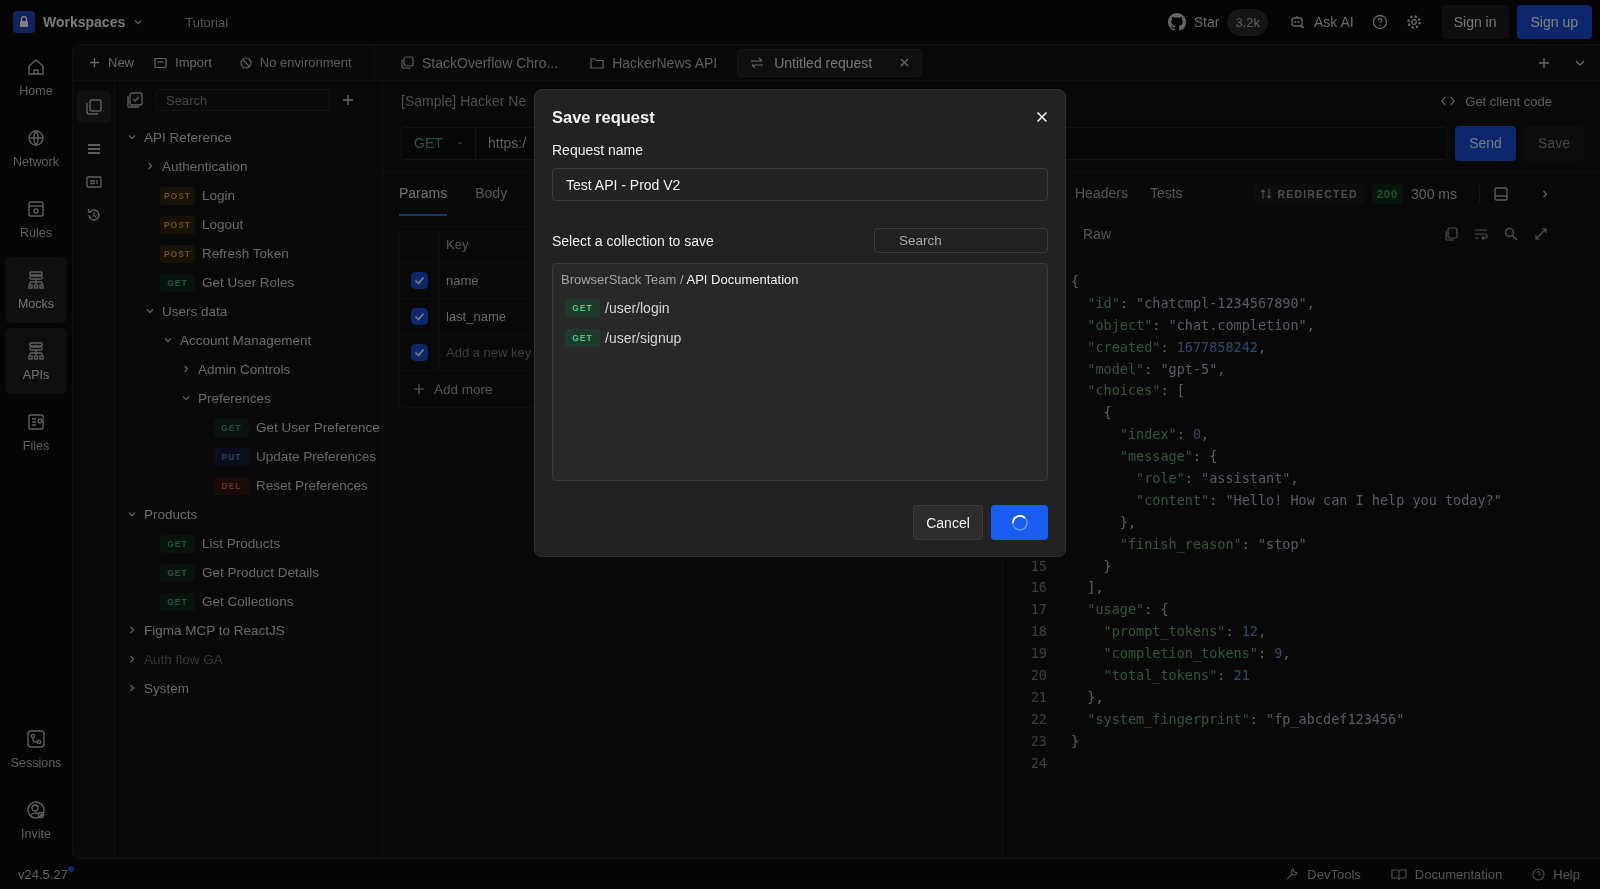 Image resolution: width=1600 pixels, height=889 pixels. I want to click on code-line: "system_fingerprint": "fp_abcdef123456", so click(1245, 718).